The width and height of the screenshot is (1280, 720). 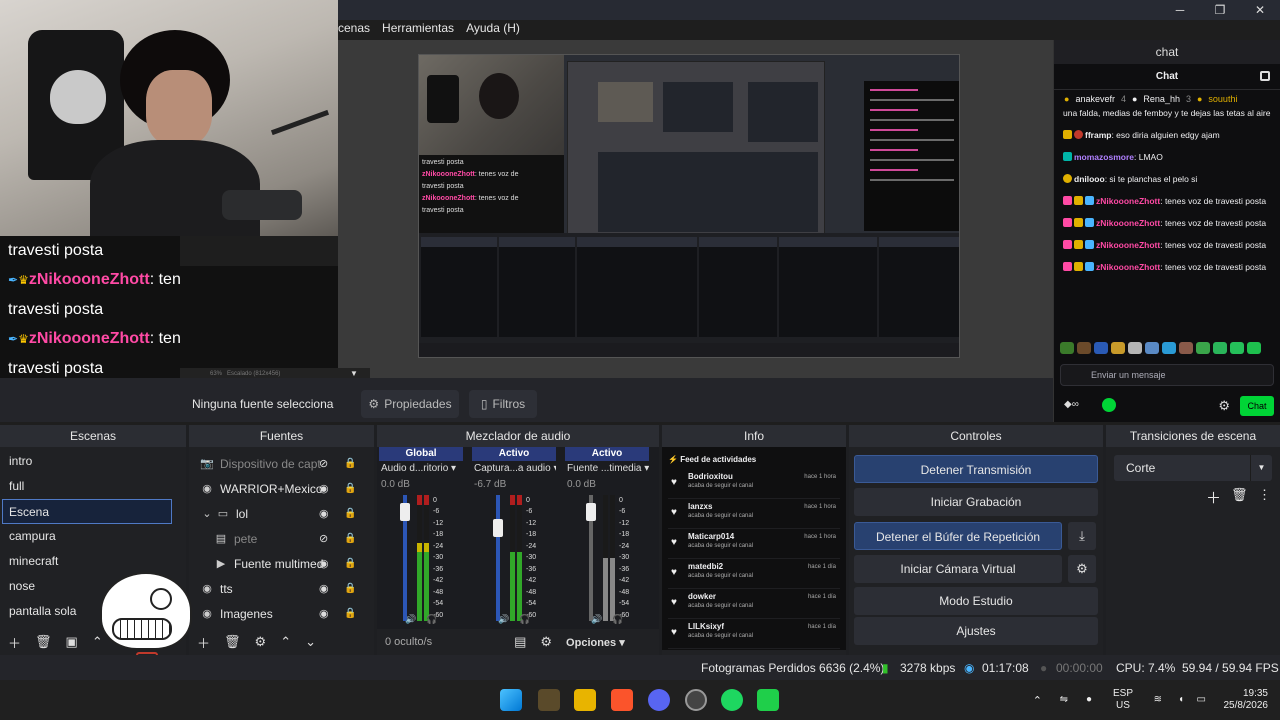 I want to click on source-item: ◉ Imagenes ◉ 🔒, so click(x=281, y=613).